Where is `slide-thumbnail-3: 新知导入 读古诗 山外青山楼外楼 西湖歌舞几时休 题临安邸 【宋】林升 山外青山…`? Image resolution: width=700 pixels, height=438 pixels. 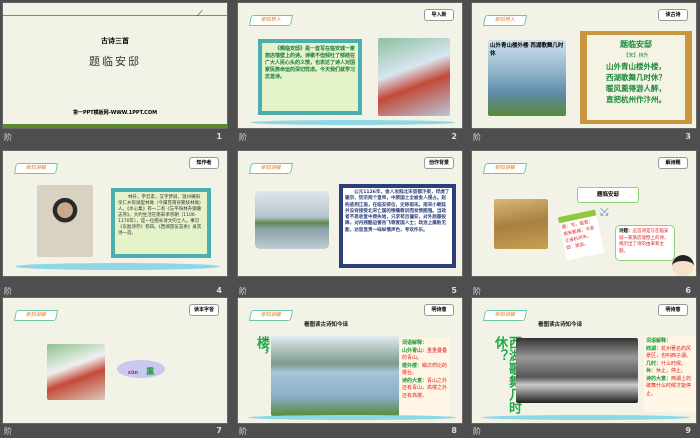
slide-thumbnail-3: 新知导入 读古诗 山外青山楼外楼 西湖歌舞几时休 题临安邸 【宋】林升 山外青山… is located at coordinates (584, 65).